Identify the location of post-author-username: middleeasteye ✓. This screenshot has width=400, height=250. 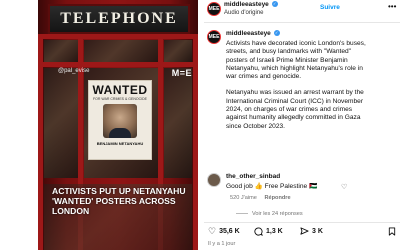
(253, 33).